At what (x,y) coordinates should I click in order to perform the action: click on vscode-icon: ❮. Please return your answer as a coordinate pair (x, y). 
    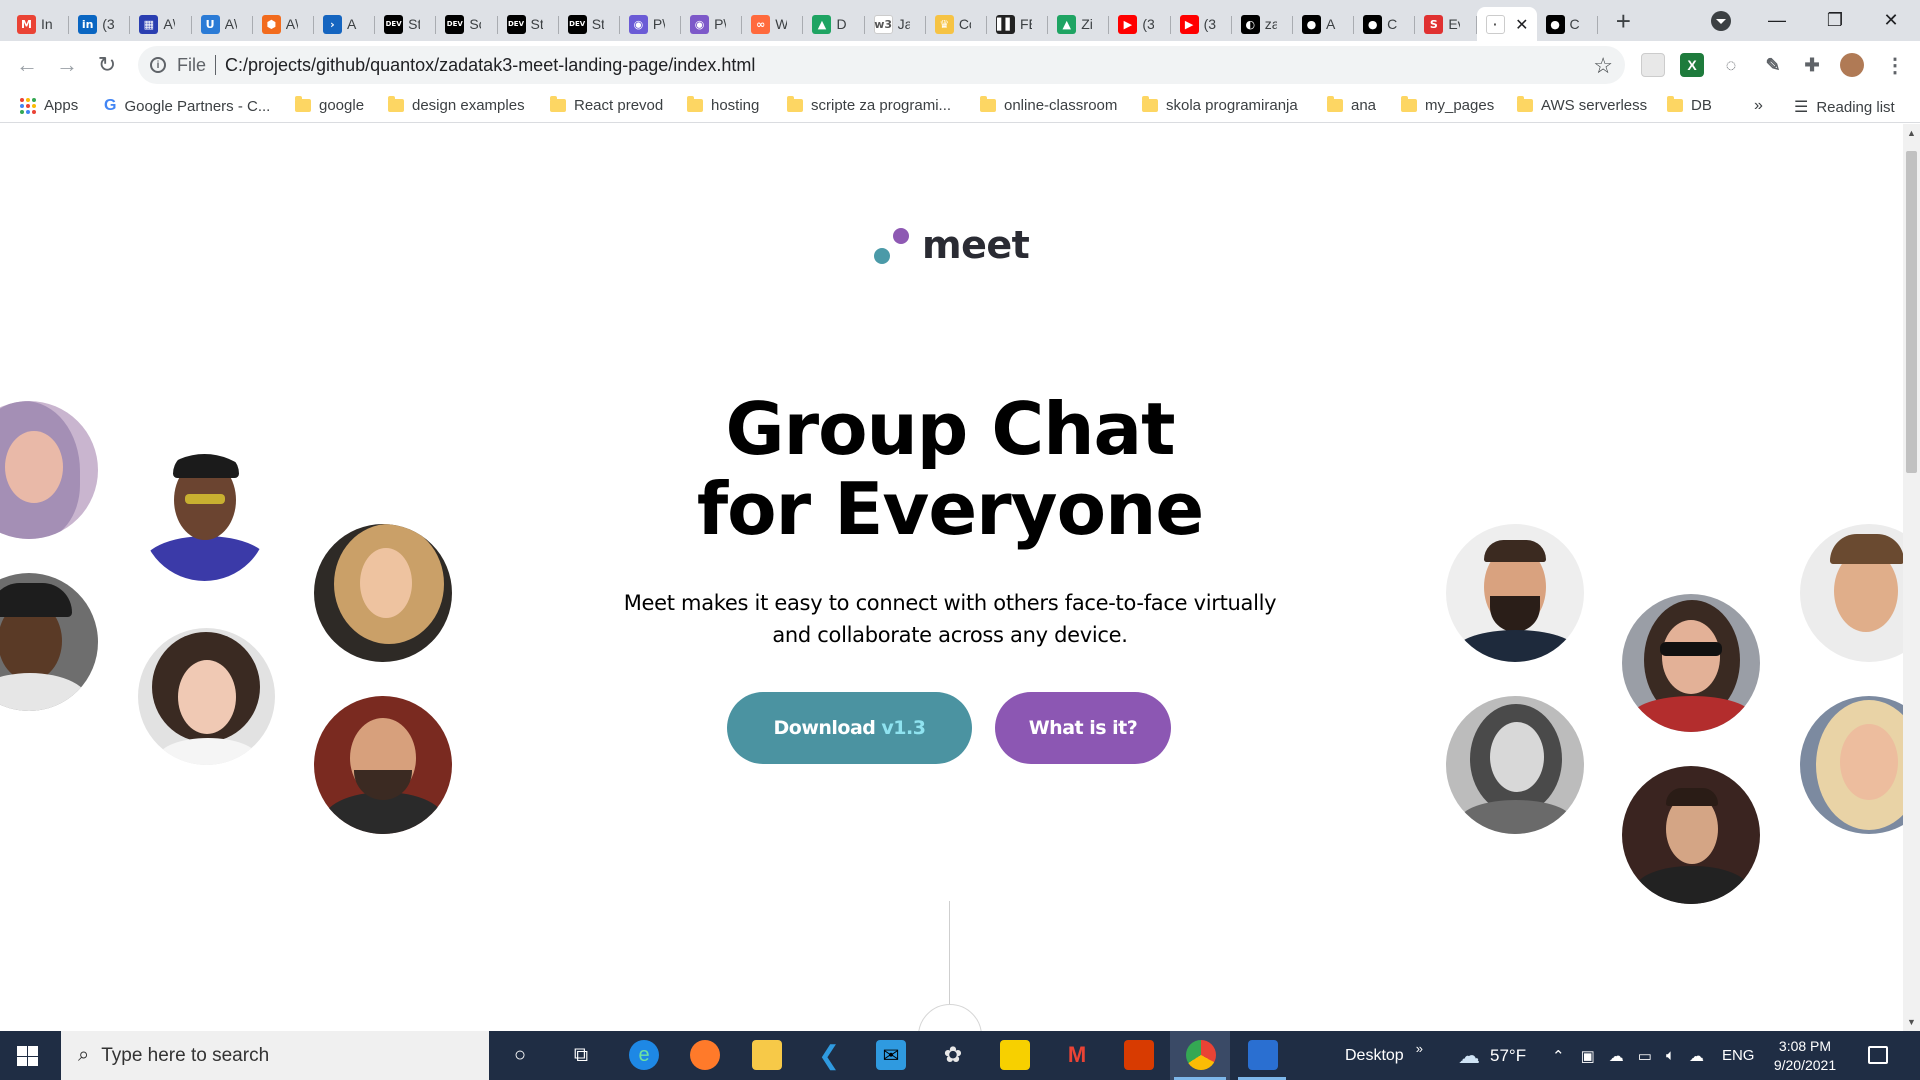
    Looking at the image, I should click on (829, 1055).